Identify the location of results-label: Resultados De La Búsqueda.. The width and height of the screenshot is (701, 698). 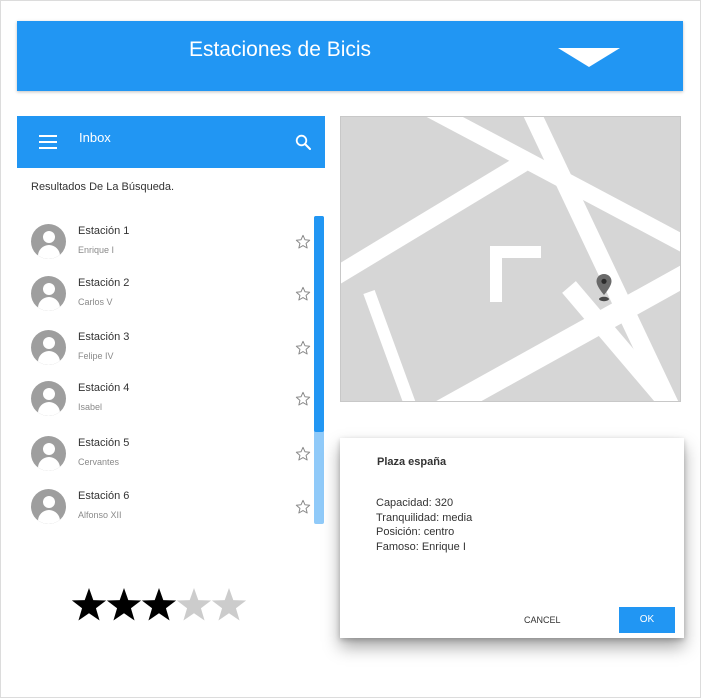
(103, 187).